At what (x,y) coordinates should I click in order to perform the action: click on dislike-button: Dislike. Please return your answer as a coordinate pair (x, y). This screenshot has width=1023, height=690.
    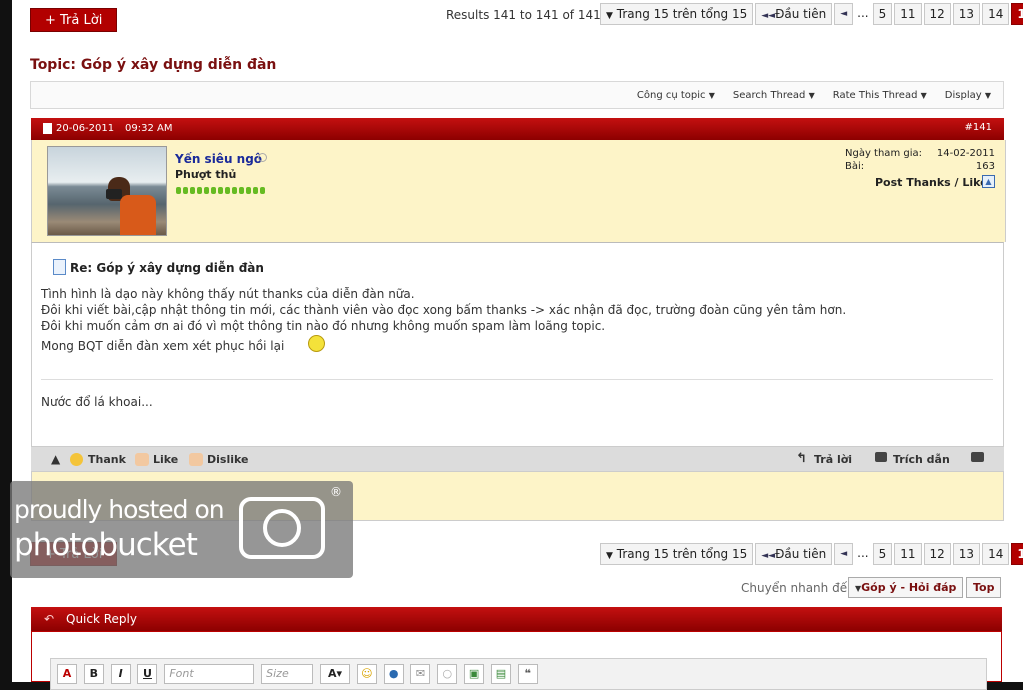
    Looking at the image, I should click on (227, 459).